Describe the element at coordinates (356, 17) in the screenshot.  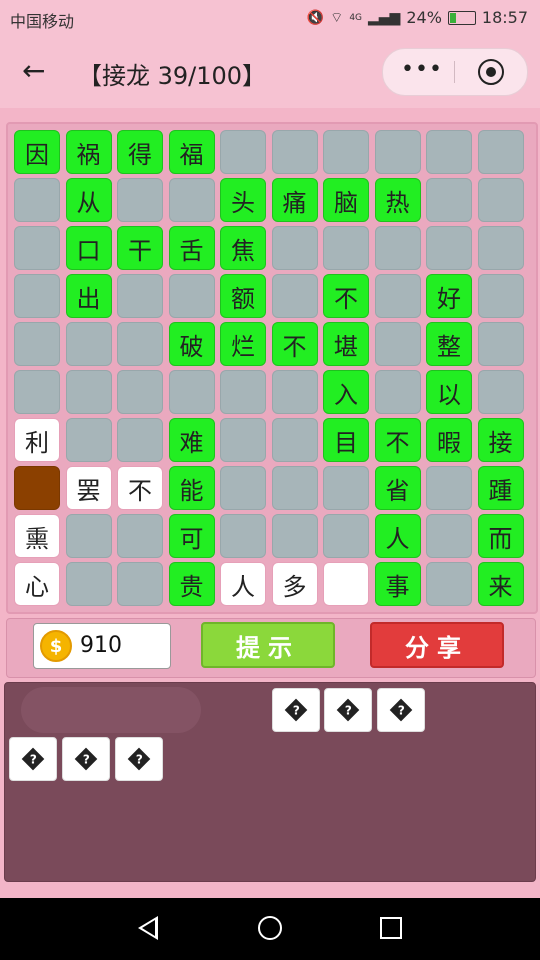
I see `network-type: 4G` at that location.